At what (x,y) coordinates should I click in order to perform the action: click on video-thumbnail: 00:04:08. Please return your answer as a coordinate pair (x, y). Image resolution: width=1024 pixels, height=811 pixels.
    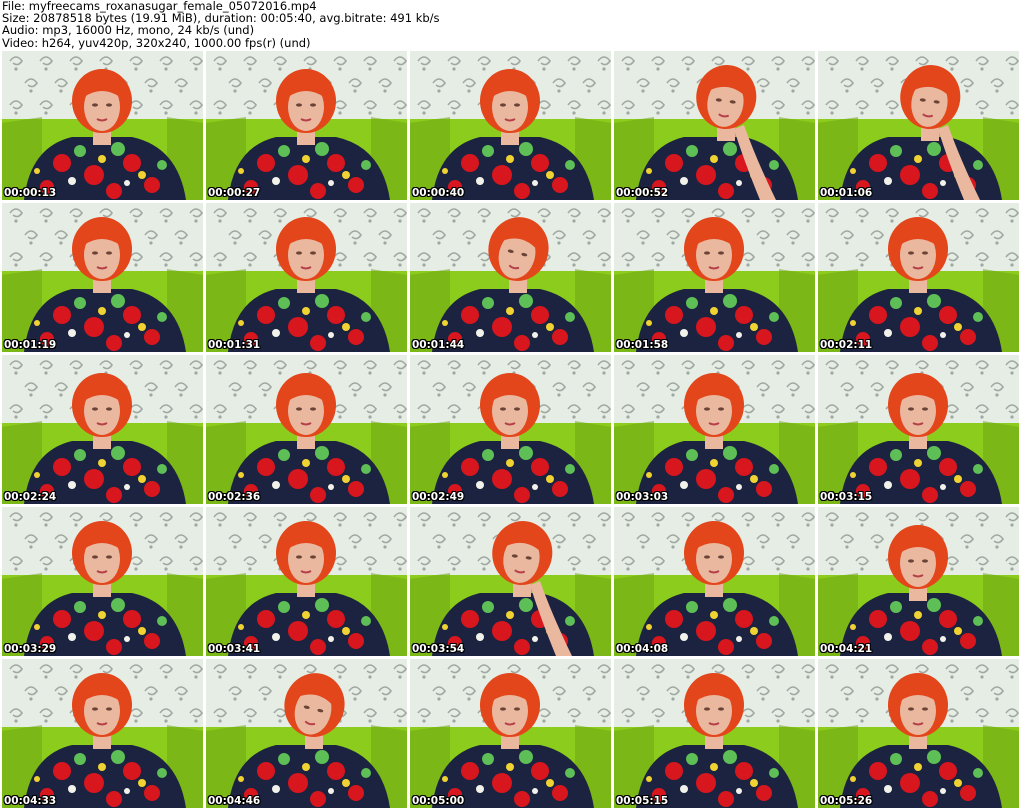
    Looking at the image, I should click on (714, 581).